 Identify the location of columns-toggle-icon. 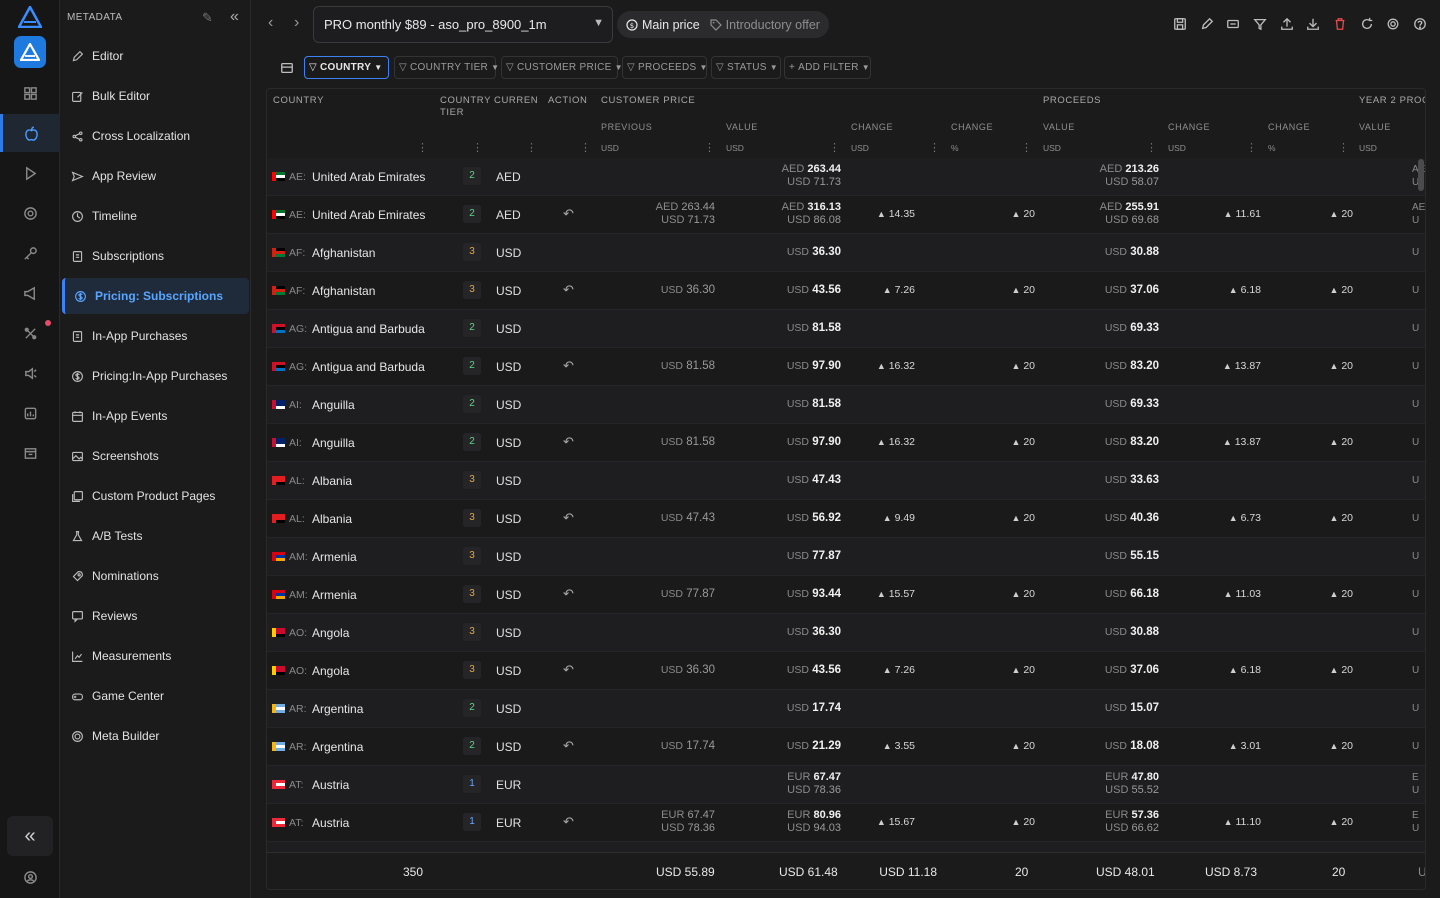
(287, 68).